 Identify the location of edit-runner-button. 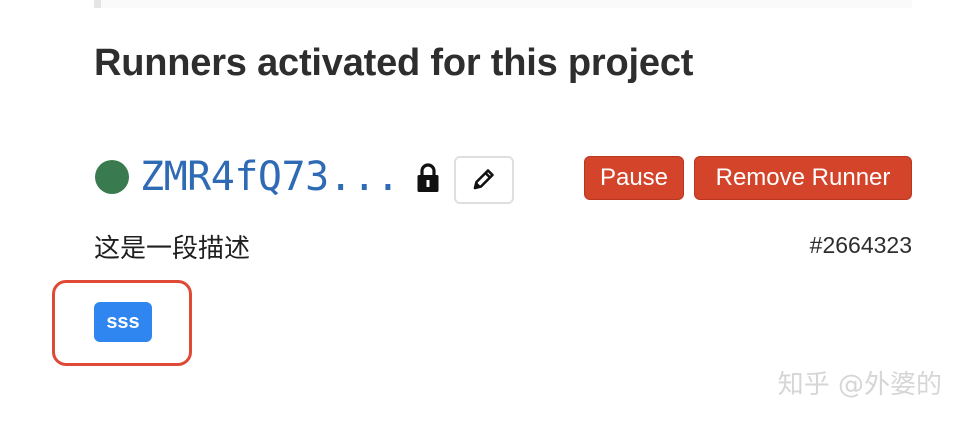
(484, 180).